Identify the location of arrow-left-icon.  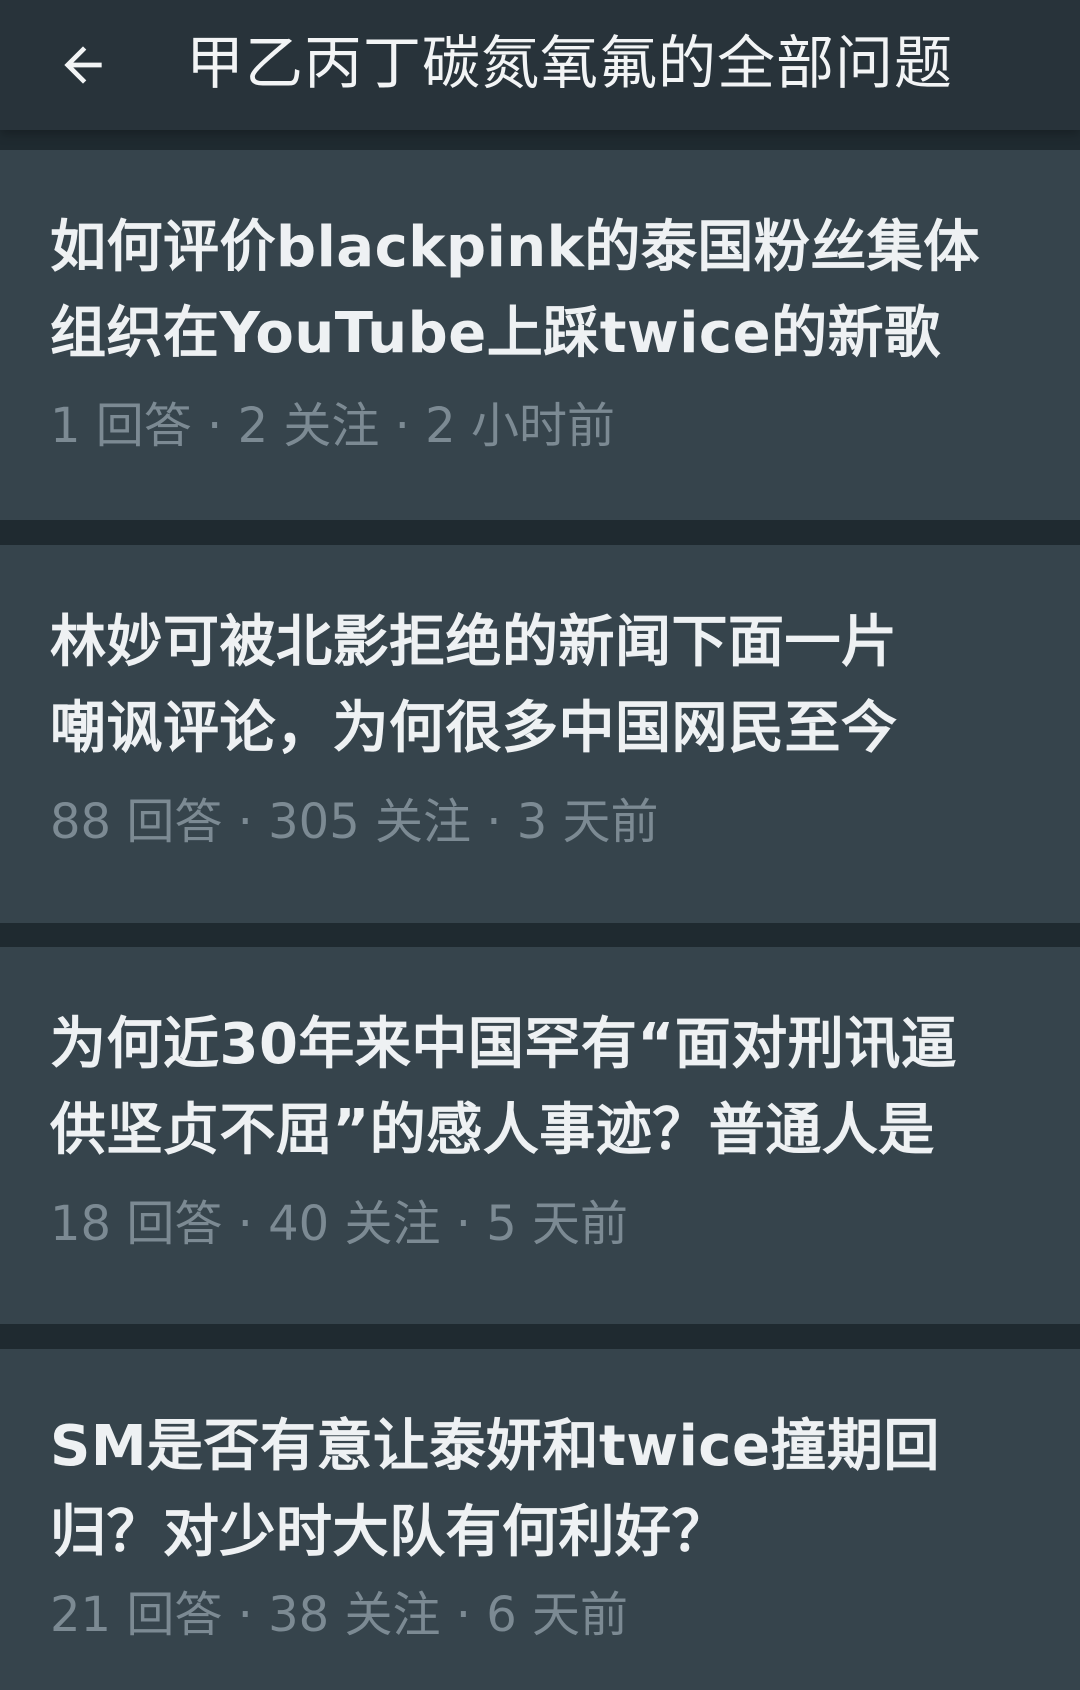
(83, 65).